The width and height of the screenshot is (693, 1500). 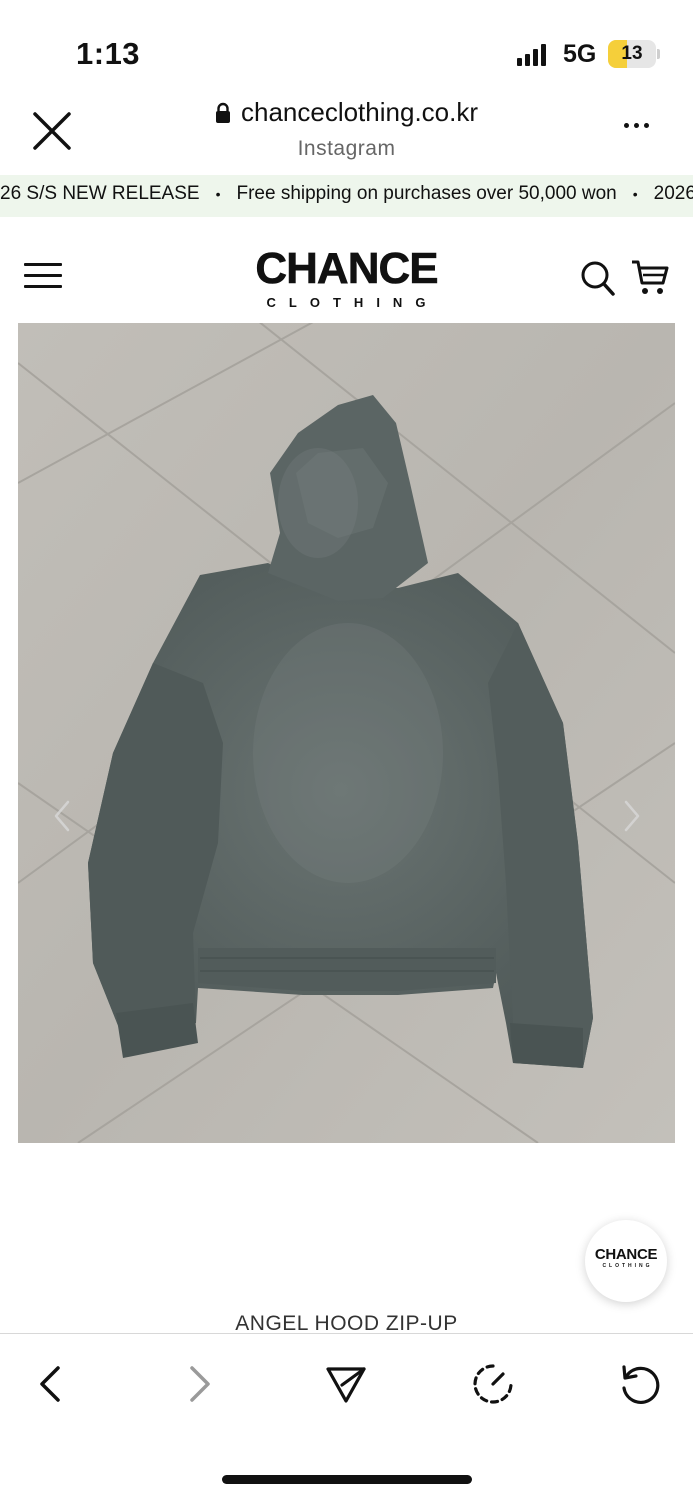 What do you see at coordinates (636, 125) in the screenshot?
I see `more-button` at bounding box center [636, 125].